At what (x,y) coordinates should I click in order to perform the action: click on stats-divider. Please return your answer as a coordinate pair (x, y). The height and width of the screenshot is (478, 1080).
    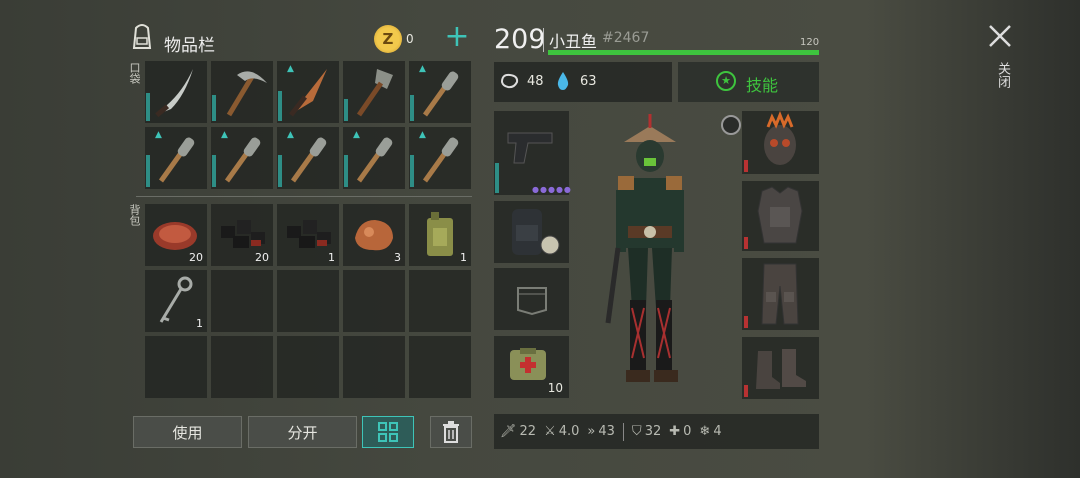
    Looking at the image, I should click on (623, 431).